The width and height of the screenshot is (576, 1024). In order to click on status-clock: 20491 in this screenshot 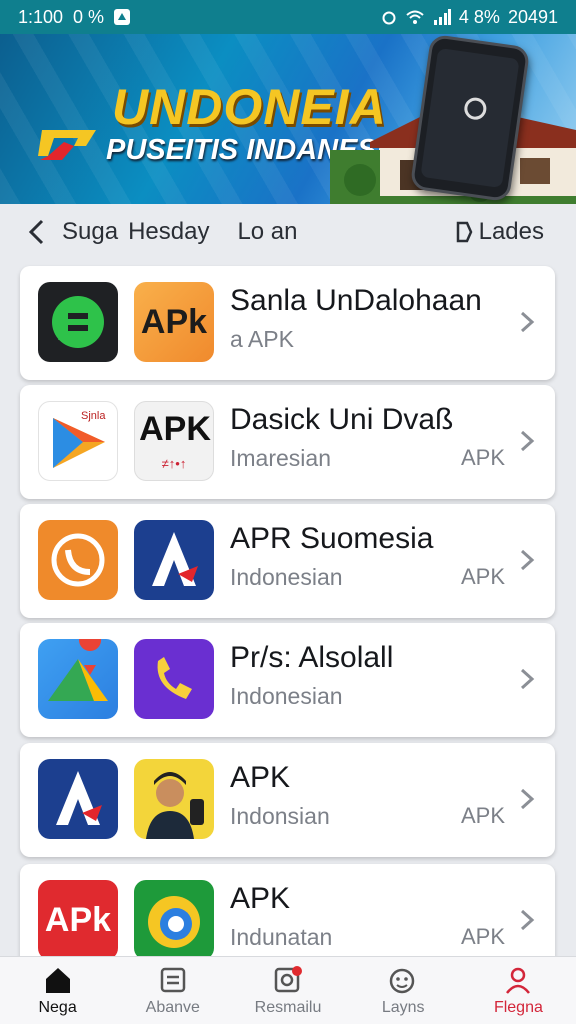, I will do `click(532, 16)`.